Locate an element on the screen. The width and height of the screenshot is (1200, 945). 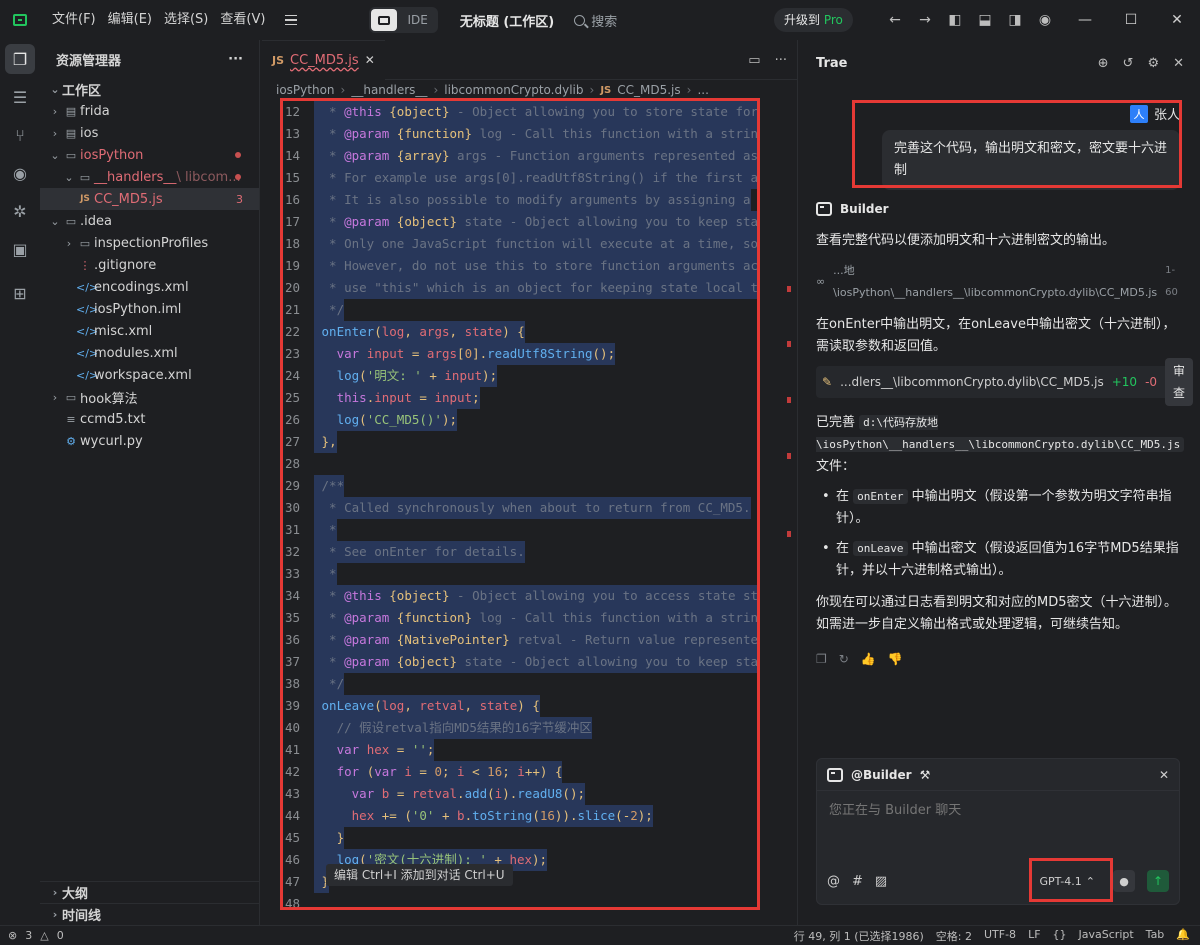
tree-item-misc-xml: </> misc.xml is located at coordinates (149, 331).